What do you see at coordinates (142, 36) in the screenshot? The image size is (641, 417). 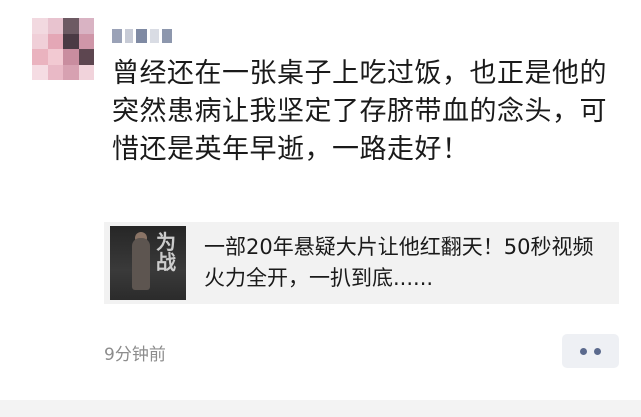 I see `username-mosaic` at bounding box center [142, 36].